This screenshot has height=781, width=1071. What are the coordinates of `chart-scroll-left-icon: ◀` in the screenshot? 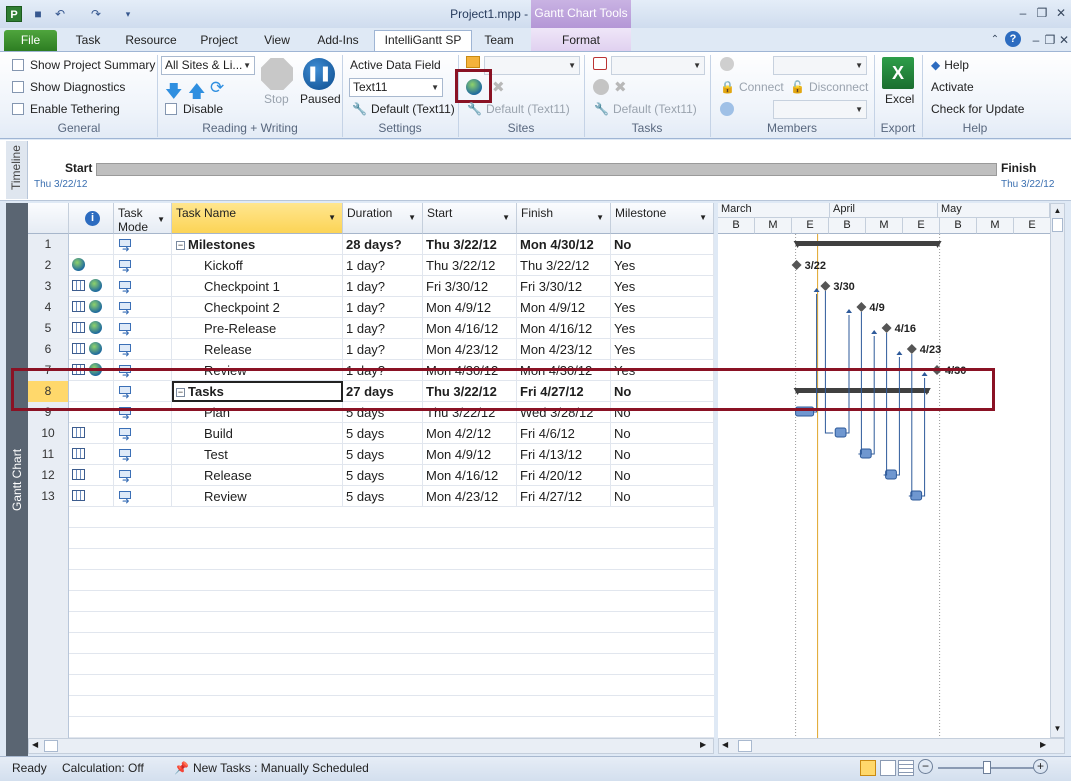 It's located at (725, 744).